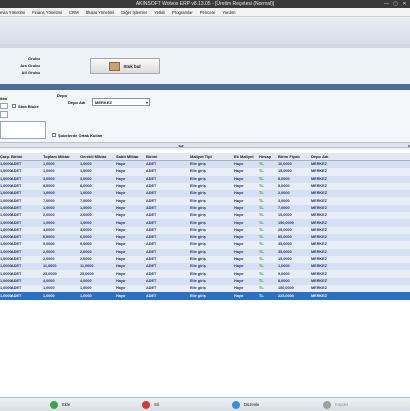  Describe the element at coordinates (87, 266) in the screenshot. I see `cell-gerekli-miktar: 11,0000` at that location.